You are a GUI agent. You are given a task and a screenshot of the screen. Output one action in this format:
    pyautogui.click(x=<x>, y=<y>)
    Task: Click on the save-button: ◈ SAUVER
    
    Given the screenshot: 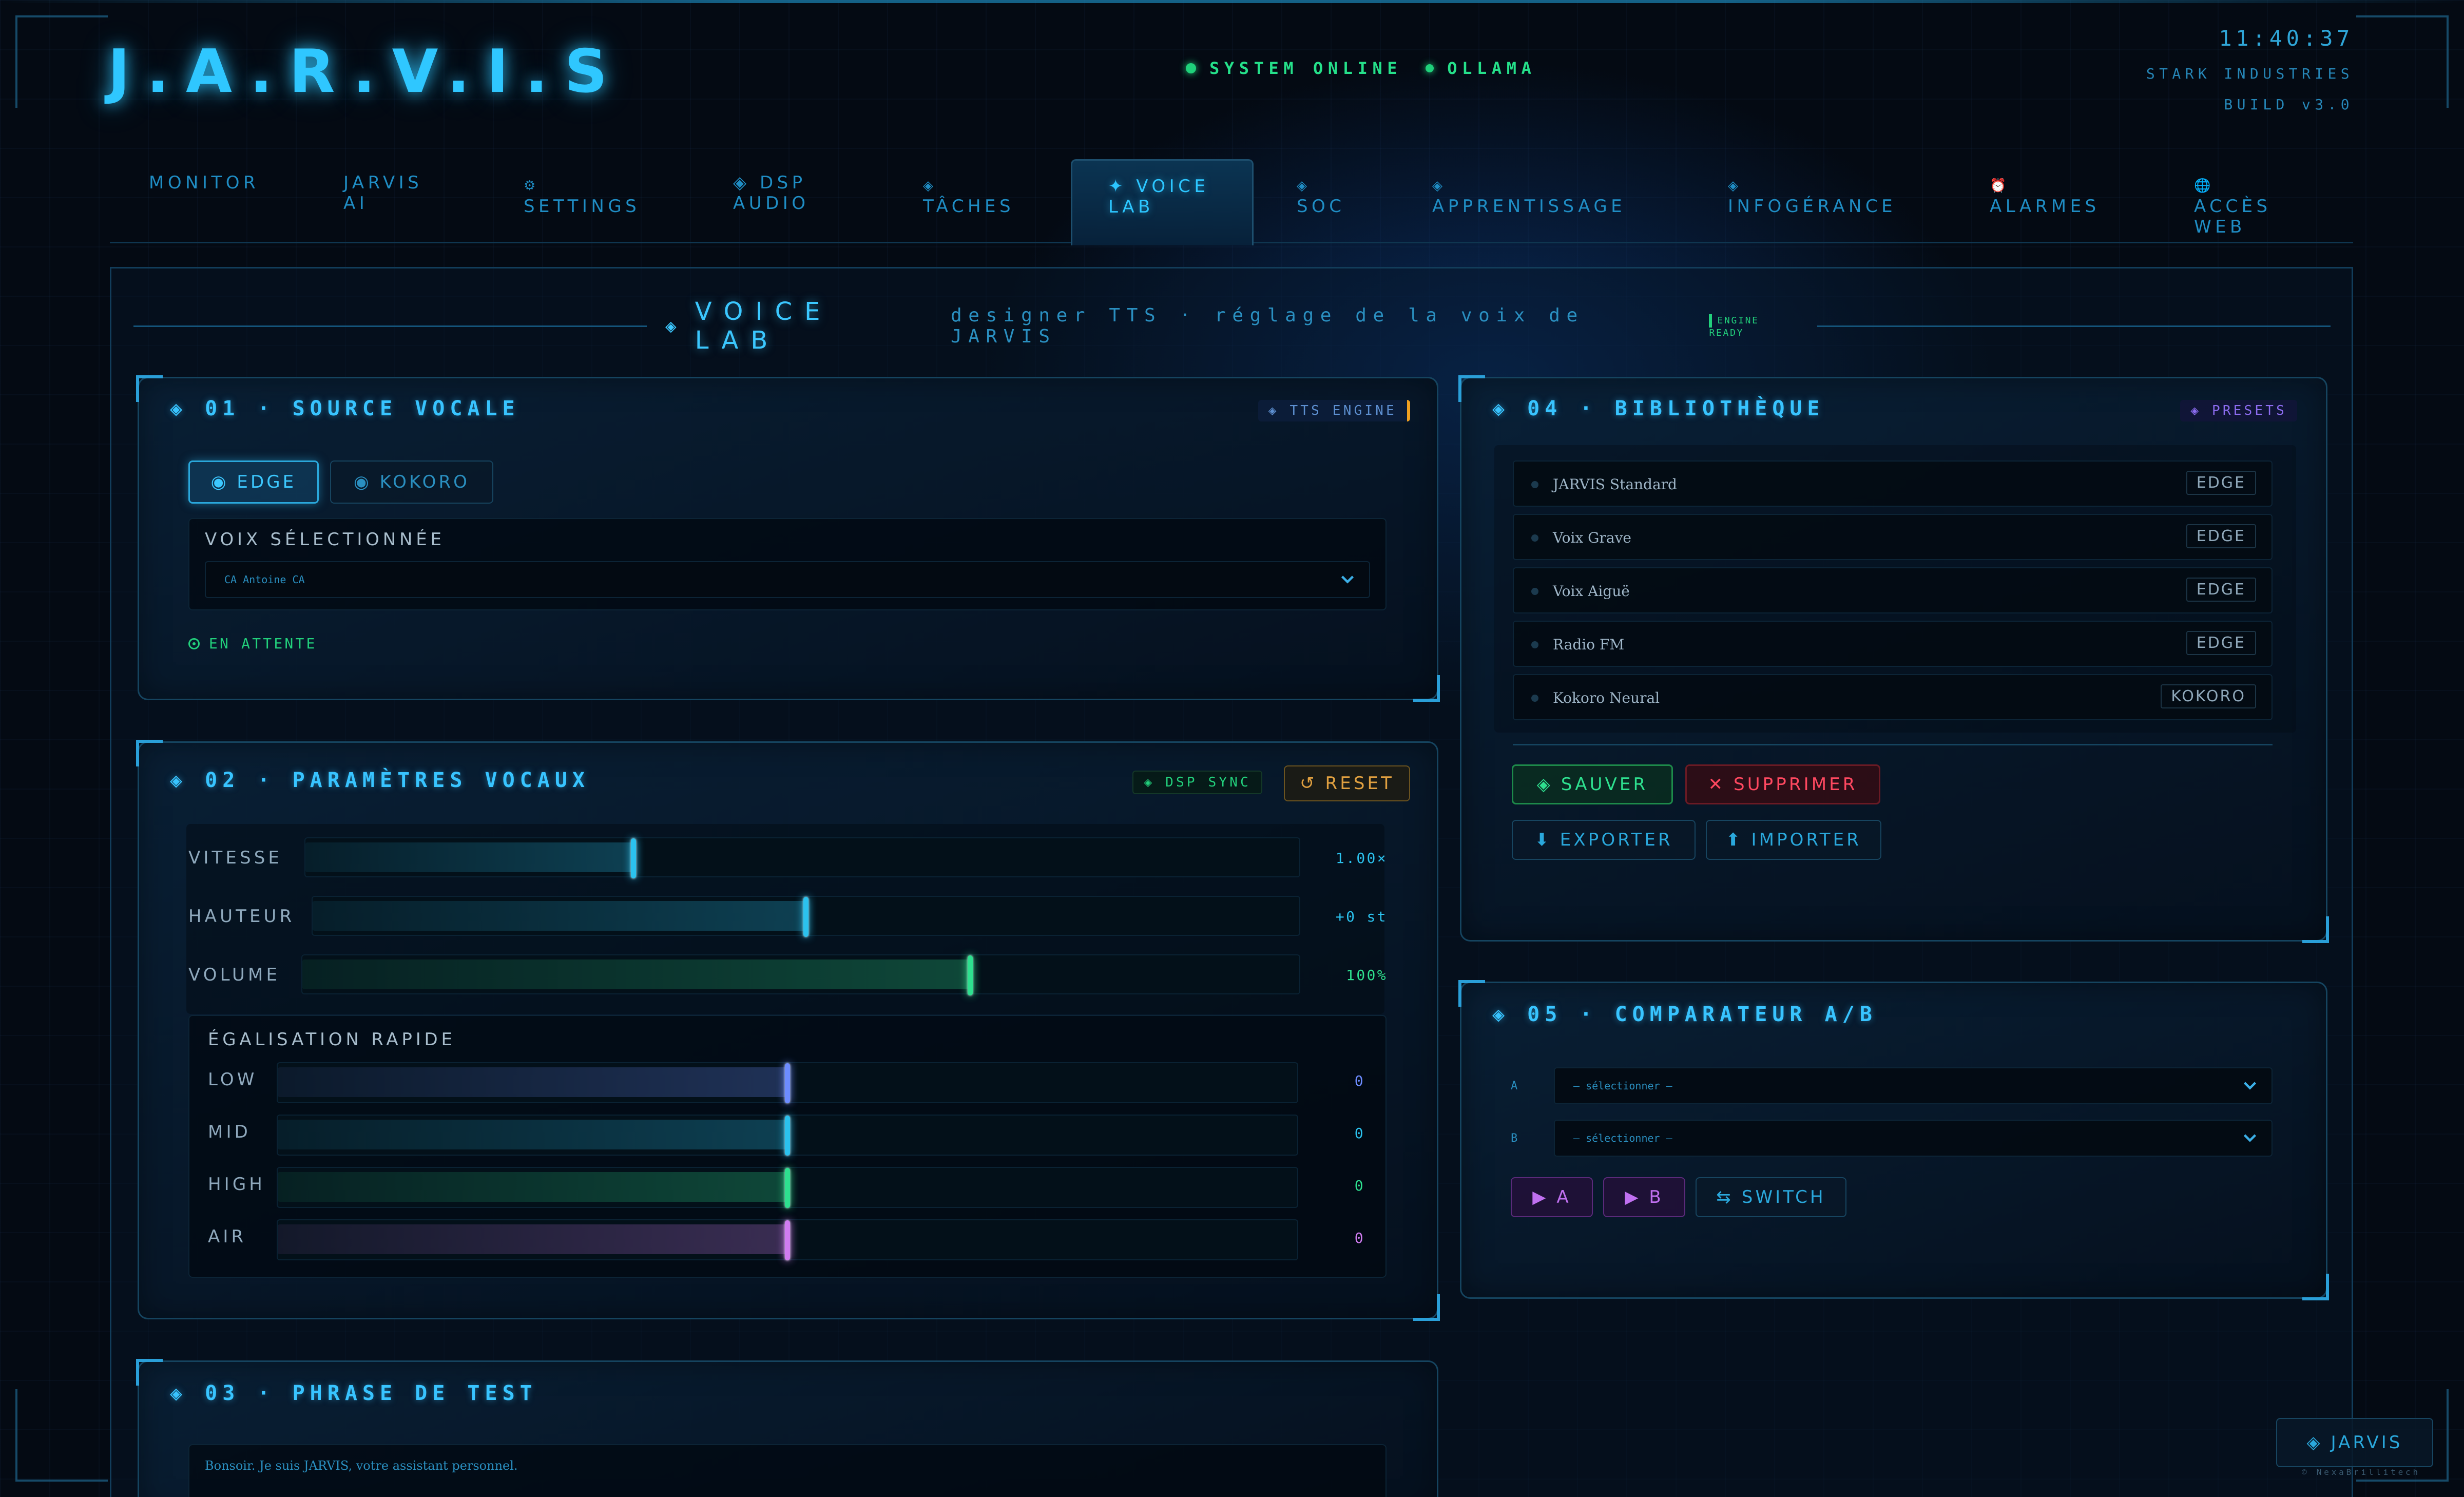 What is the action you would take?
    pyautogui.click(x=1592, y=784)
    